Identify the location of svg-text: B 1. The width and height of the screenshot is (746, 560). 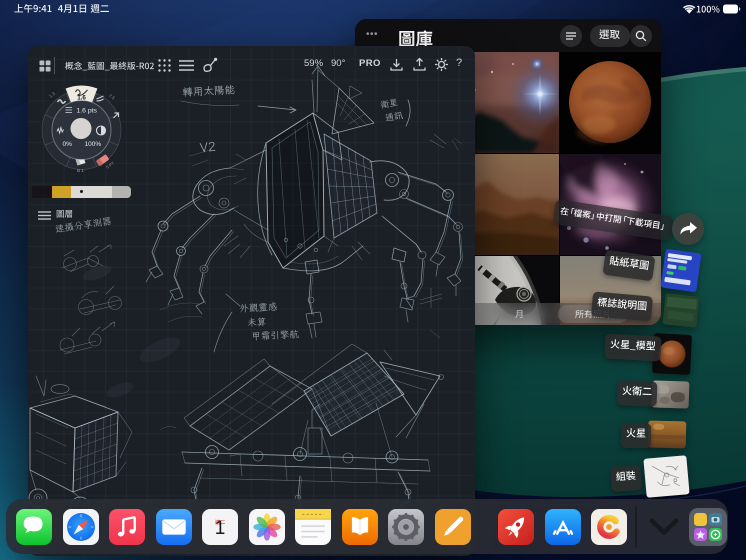
(80, 170).